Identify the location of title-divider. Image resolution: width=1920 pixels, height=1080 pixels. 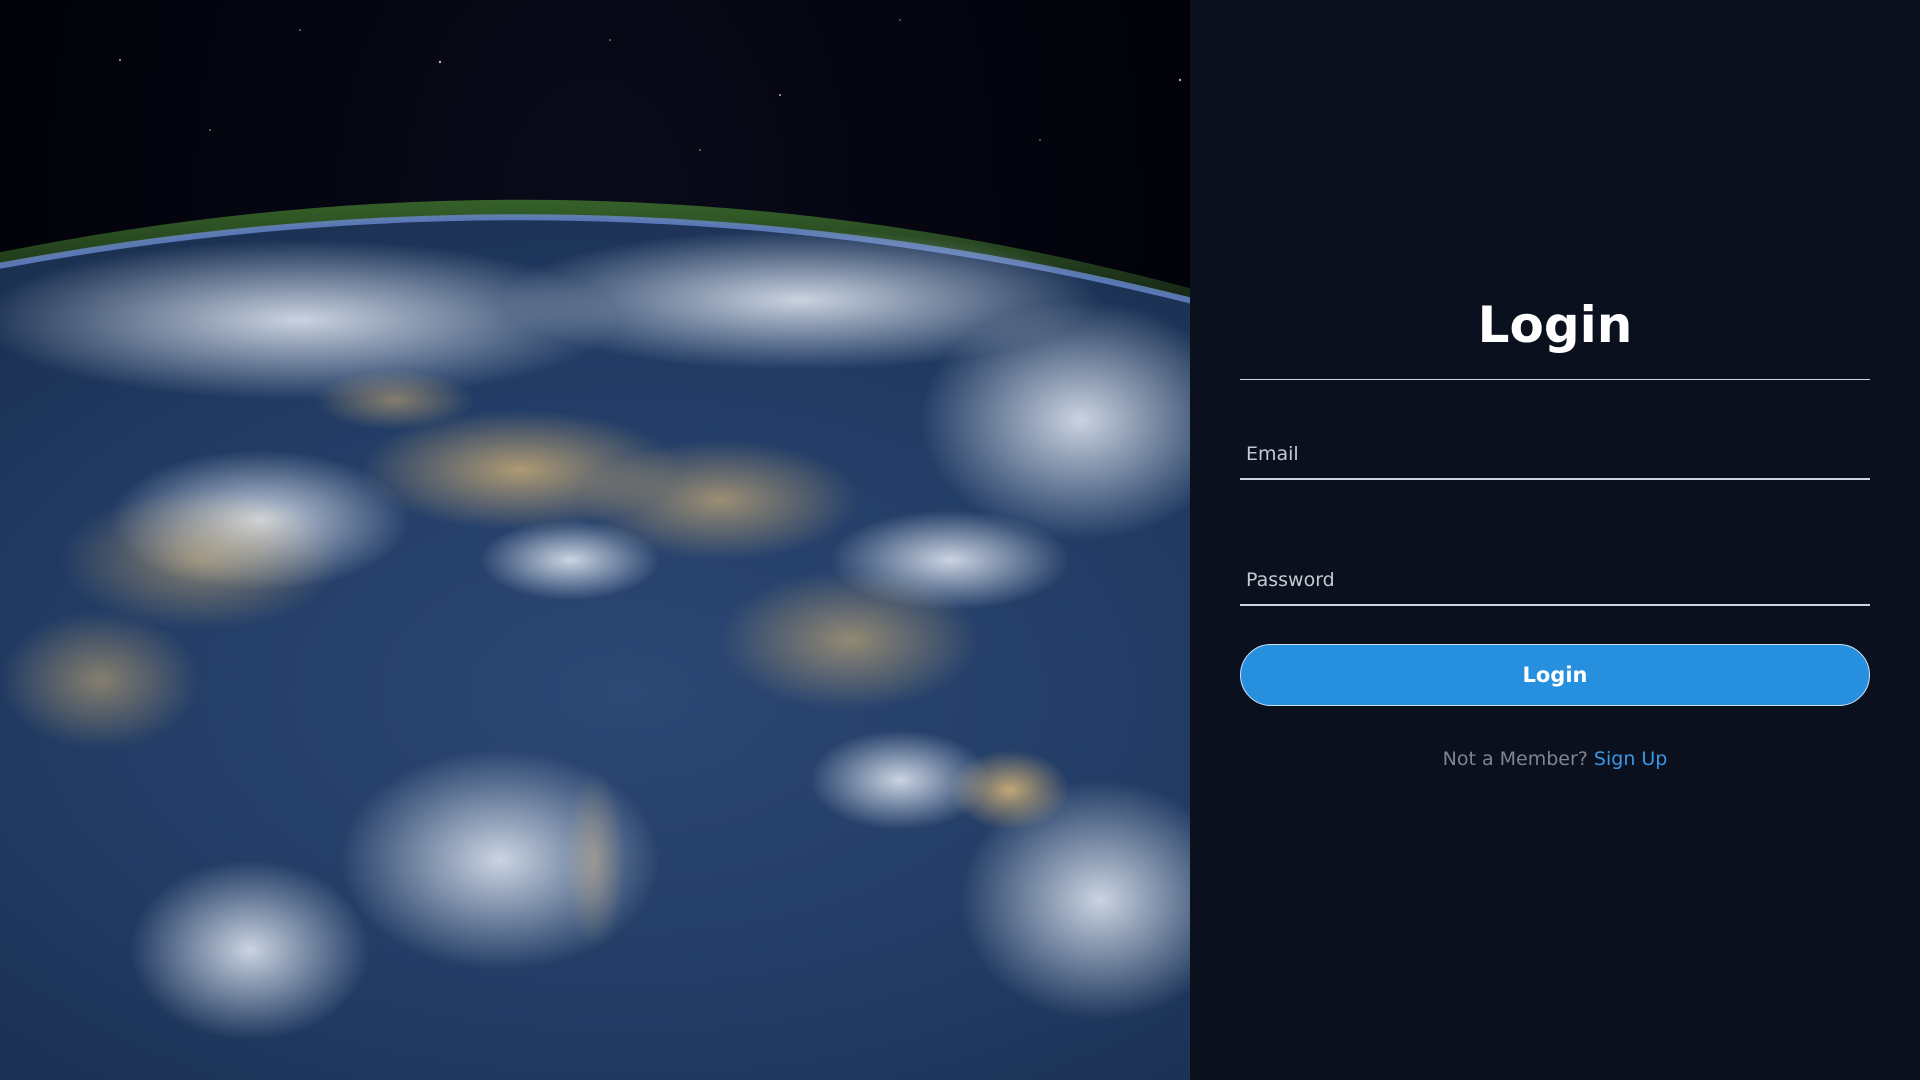
(1555, 379).